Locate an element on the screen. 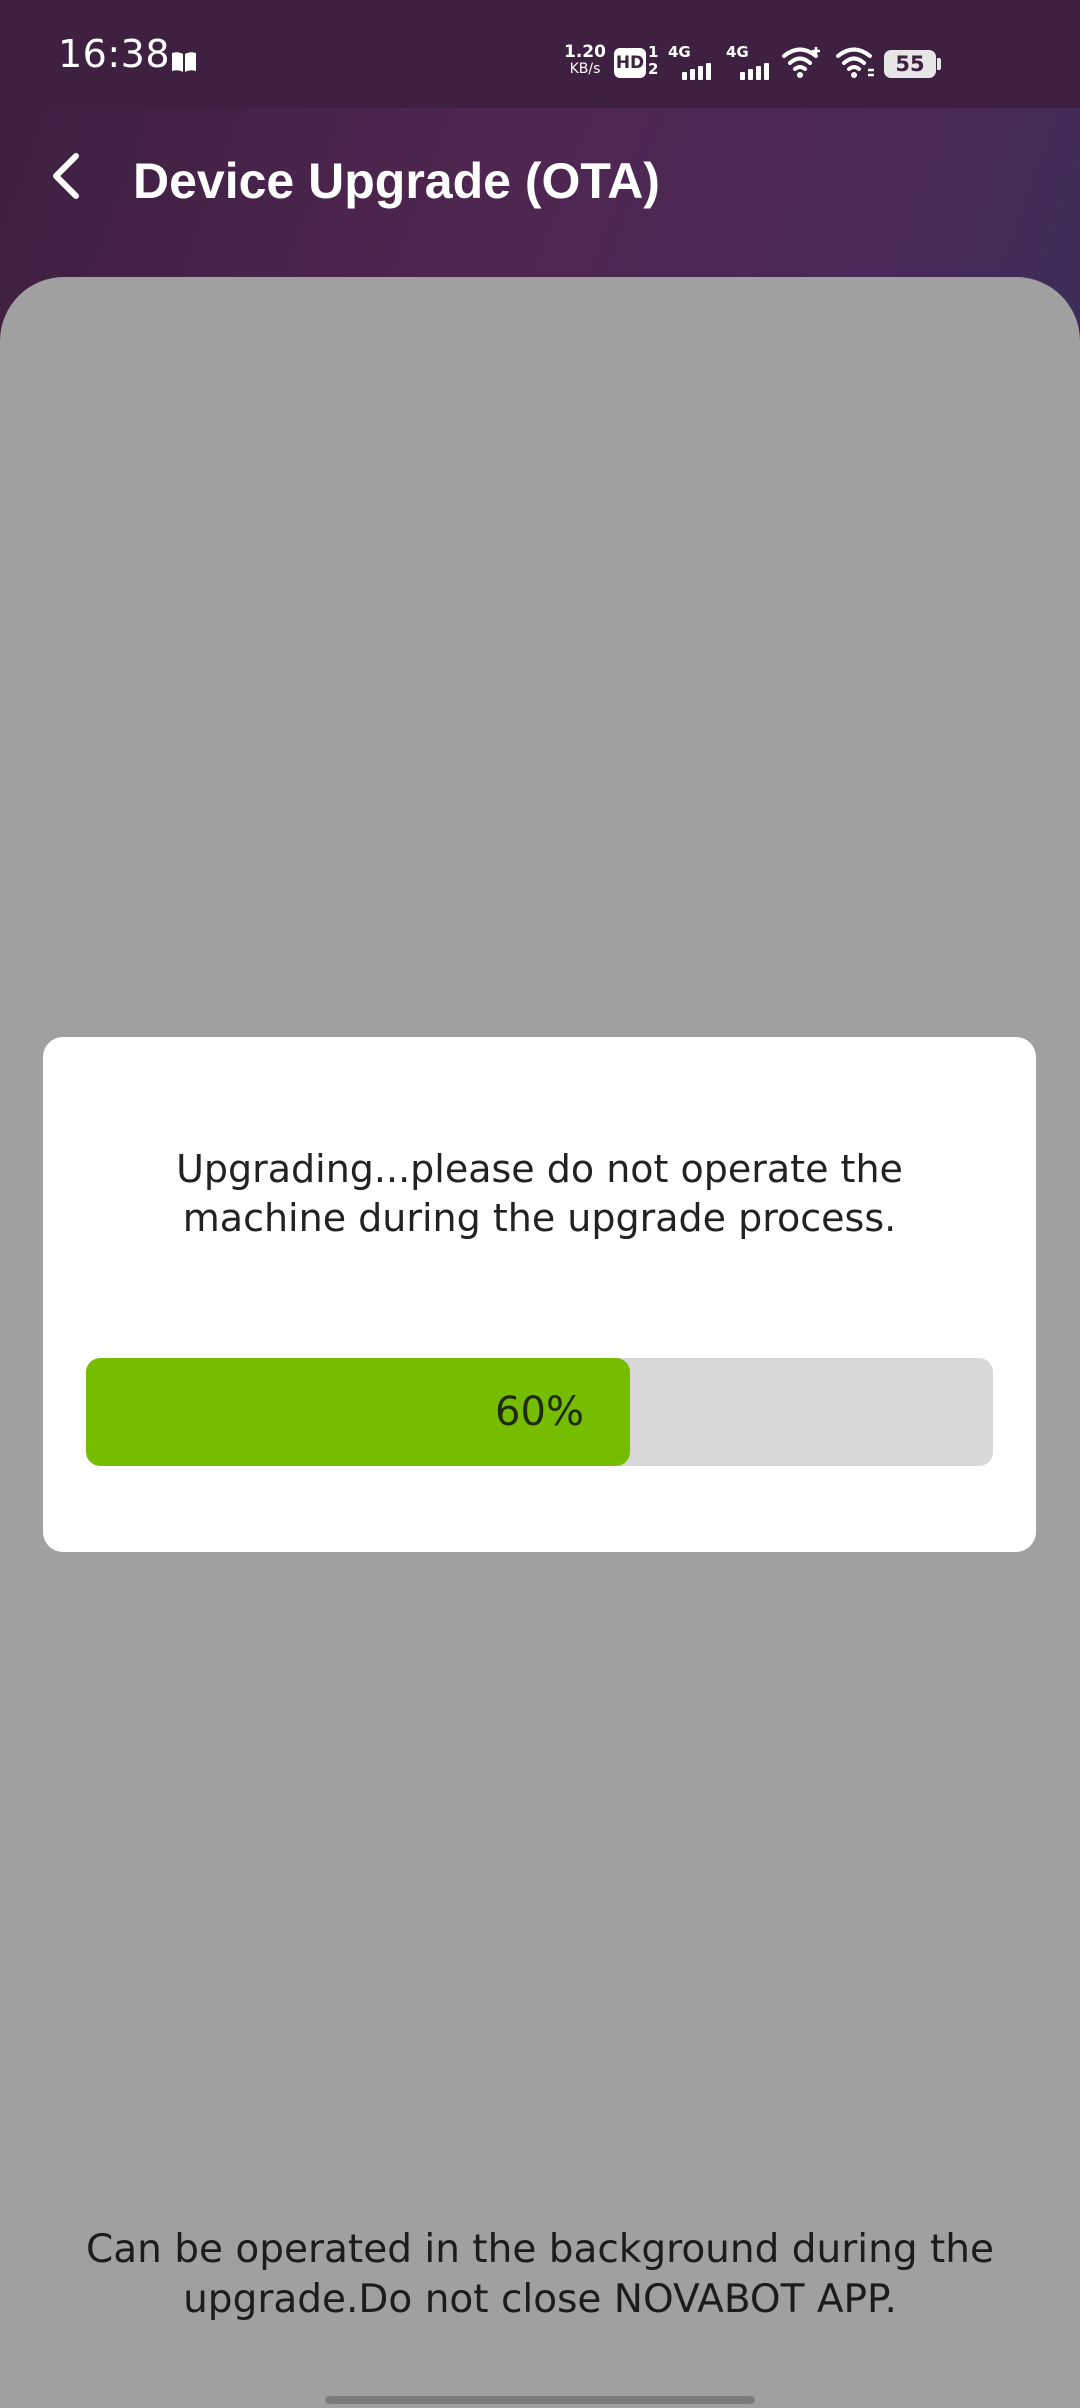  network-speed: 1.20 KB/s is located at coordinates (585, 61).